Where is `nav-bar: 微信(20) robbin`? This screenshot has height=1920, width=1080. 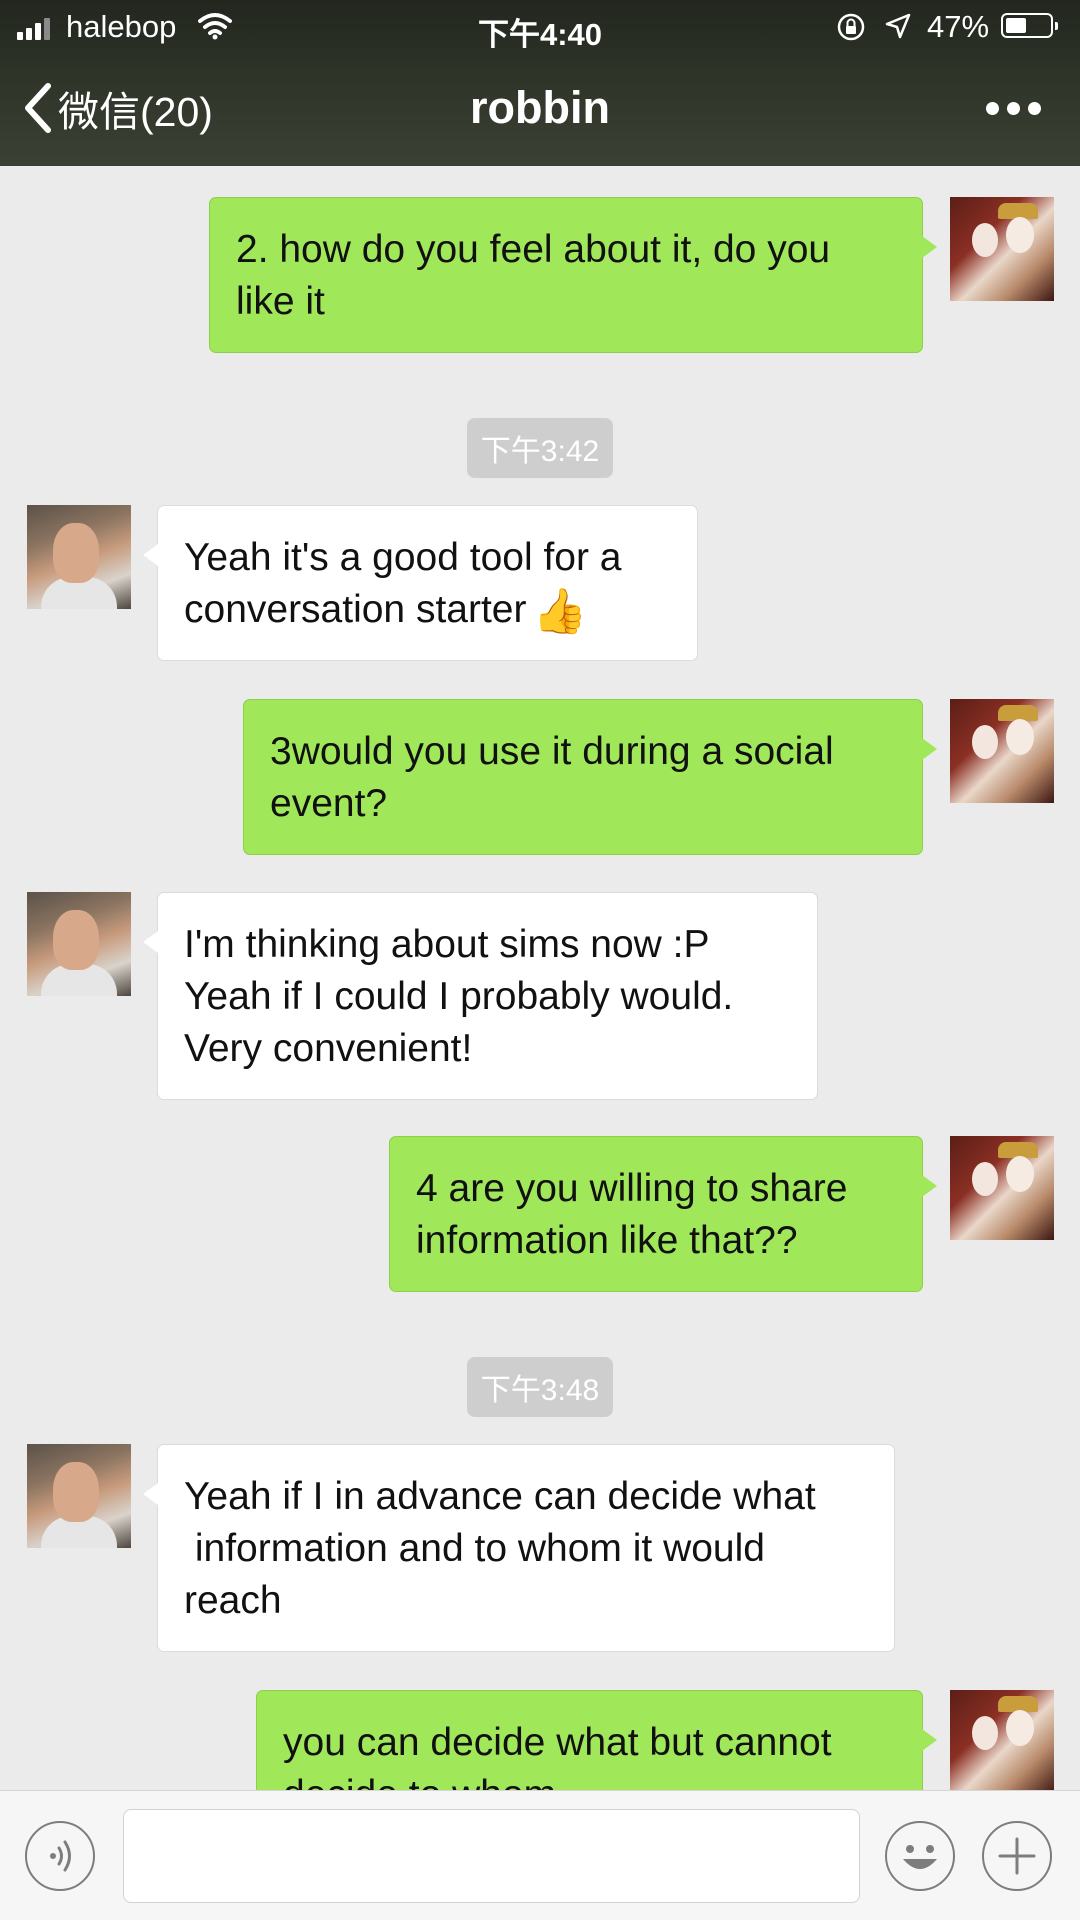 nav-bar: 微信(20) robbin is located at coordinates (540, 110).